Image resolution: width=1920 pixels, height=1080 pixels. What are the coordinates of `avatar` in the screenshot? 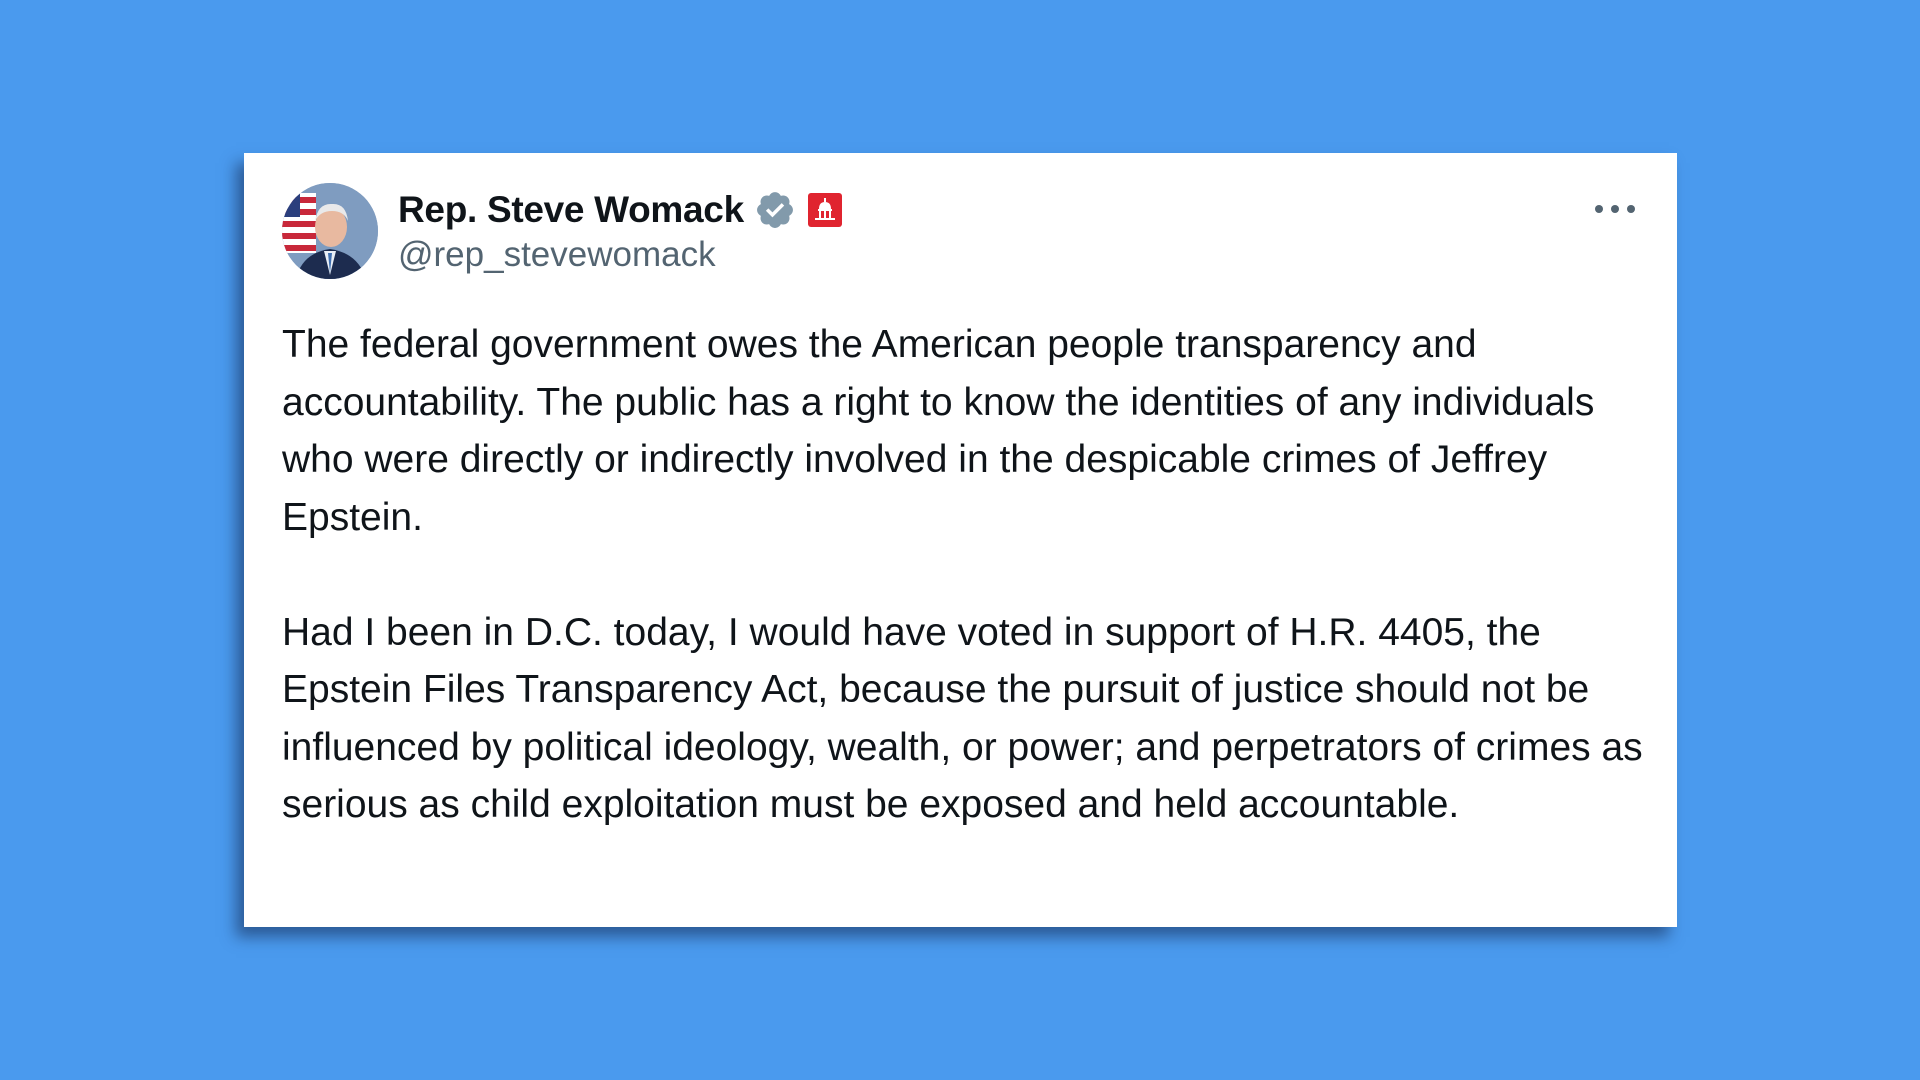 It's located at (330, 231).